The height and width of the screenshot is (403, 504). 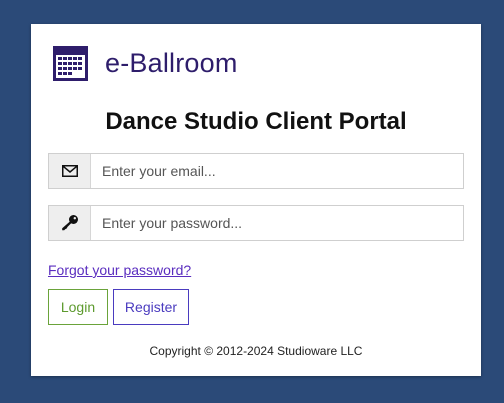 I want to click on brand-header: e-Ballroom, so click(x=145, y=63).